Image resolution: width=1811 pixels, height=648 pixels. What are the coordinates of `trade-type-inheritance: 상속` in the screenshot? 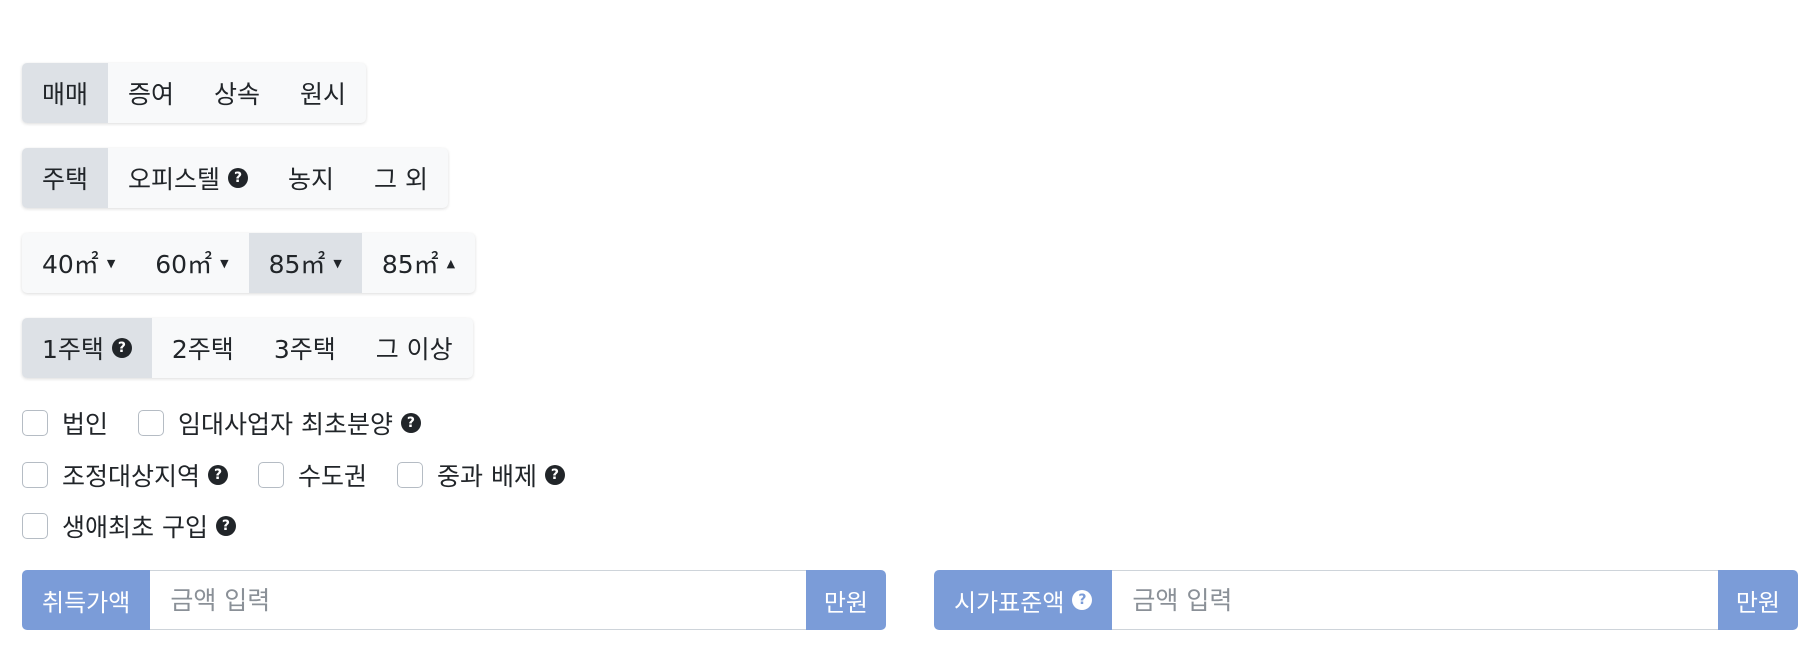 It's located at (237, 93).